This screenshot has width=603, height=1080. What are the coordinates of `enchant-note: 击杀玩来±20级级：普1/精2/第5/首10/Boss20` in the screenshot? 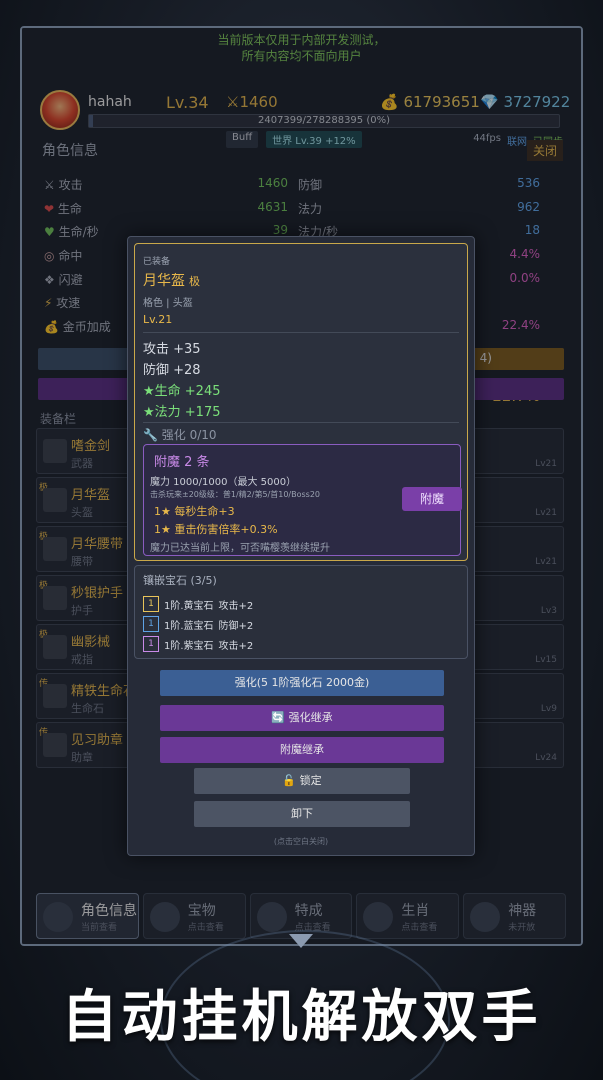 It's located at (235, 494).